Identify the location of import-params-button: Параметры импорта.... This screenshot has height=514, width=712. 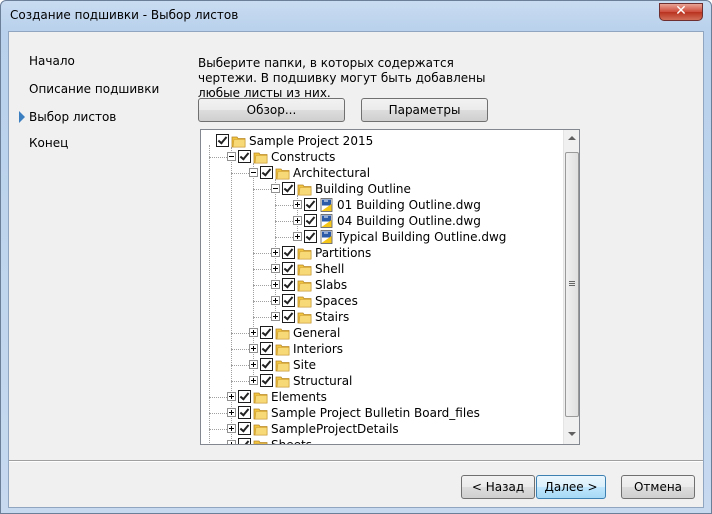
(424, 118).